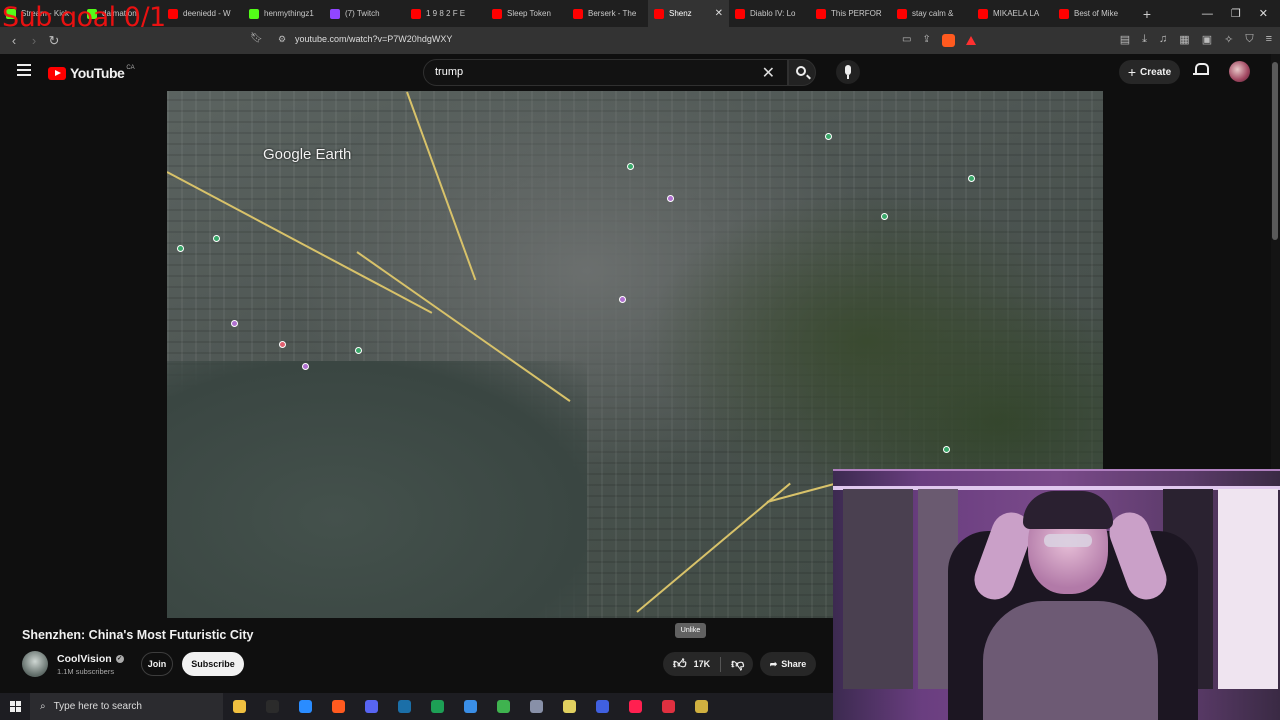 This screenshot has width=1280, height=720. What do you see at coordinates (256, 38) in the screenshot?
I see `bookmark-icon: 🔖︎` at bounding box center [256, 38].